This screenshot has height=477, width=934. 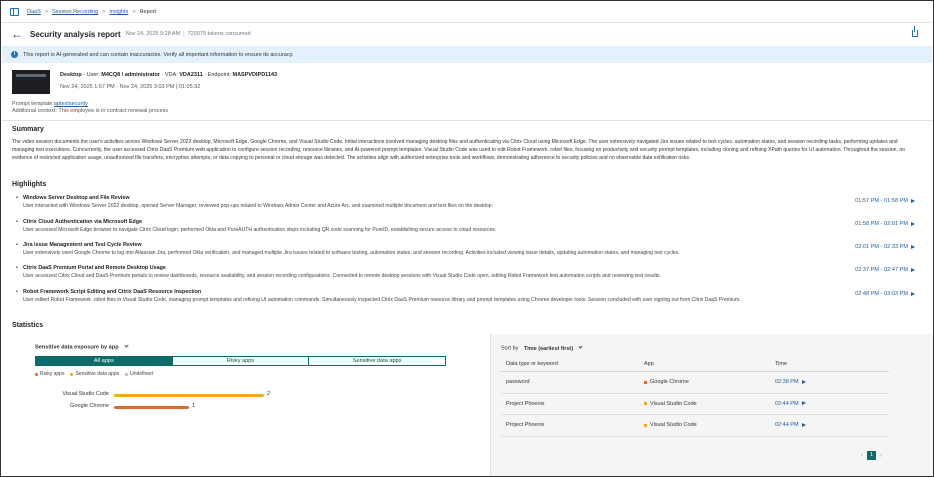 What do you see at coordinates (862, 456) in the screenshot?
I see `prev-page-icon: ‹` at bounding box center [862, 456].